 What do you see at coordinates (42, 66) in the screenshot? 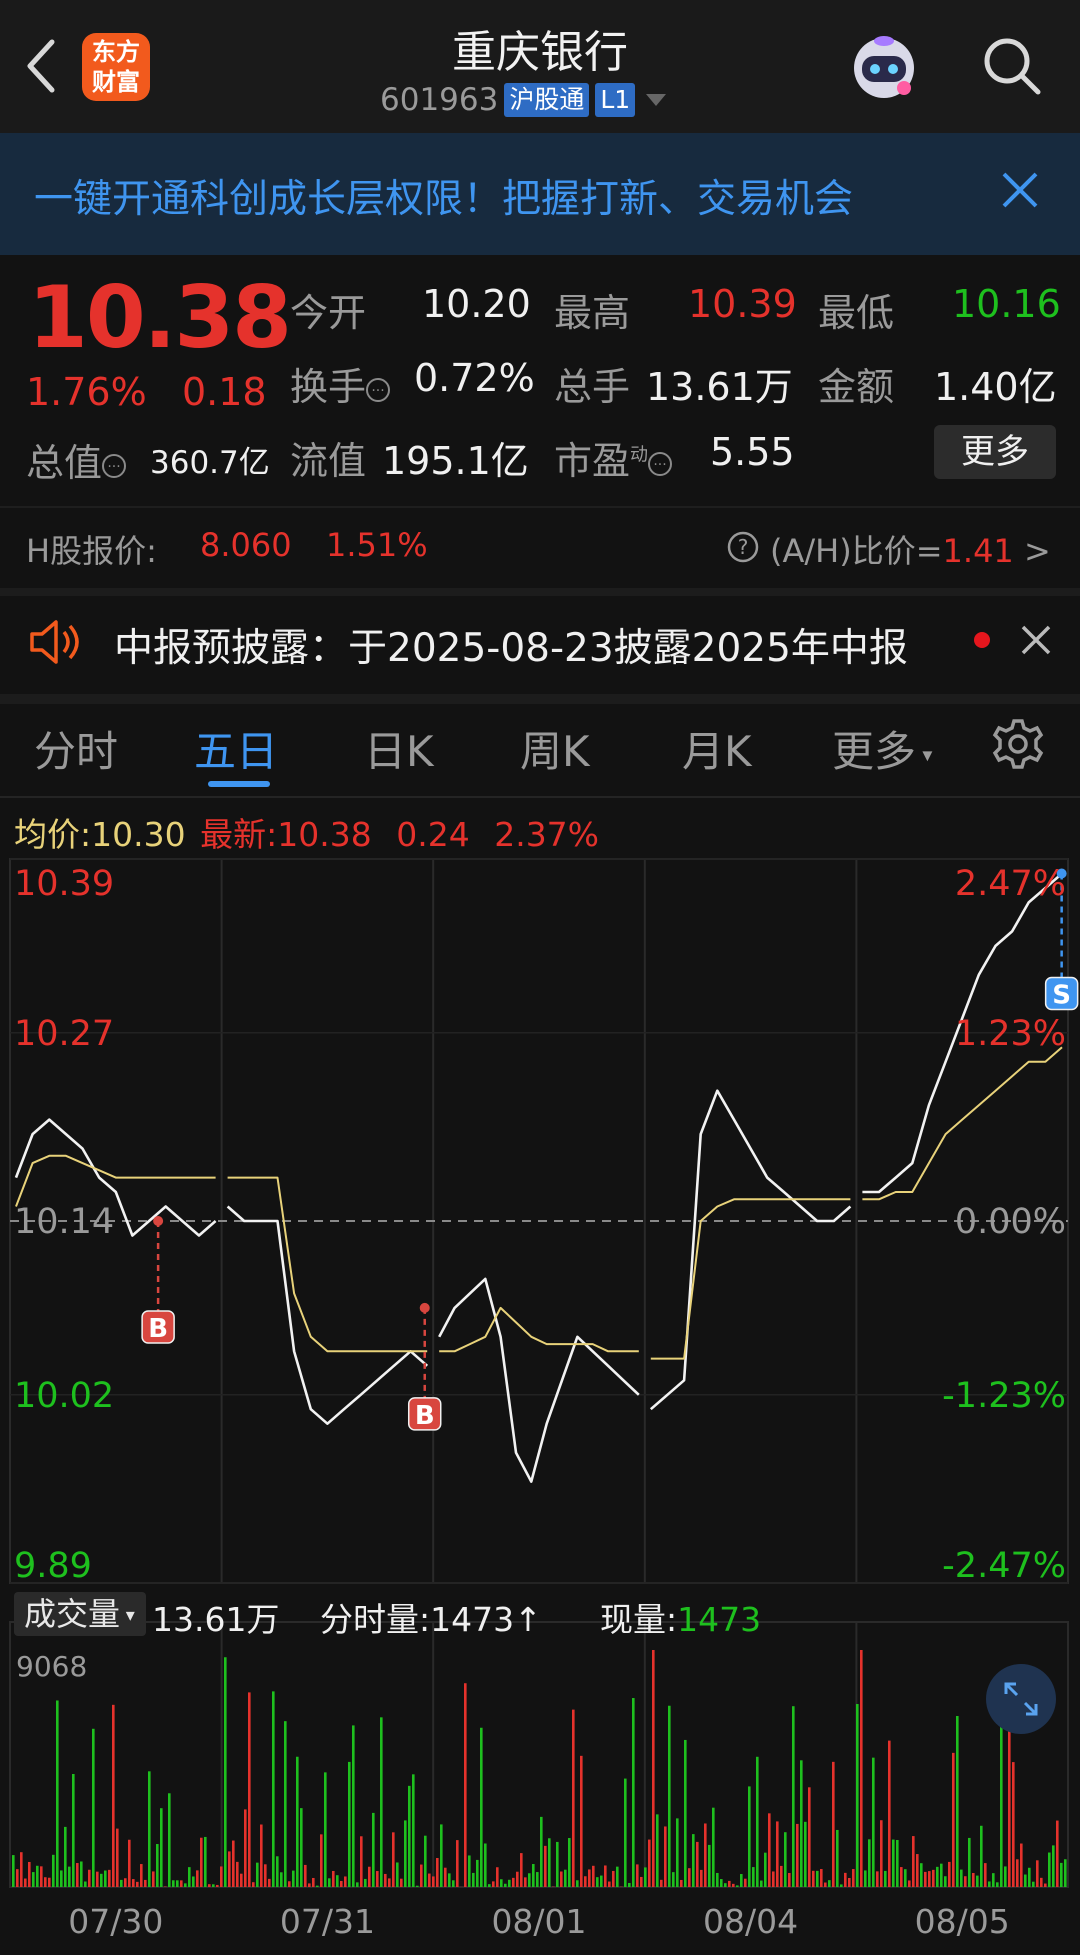
I see `back-icon` at bounding box center [42, 66].